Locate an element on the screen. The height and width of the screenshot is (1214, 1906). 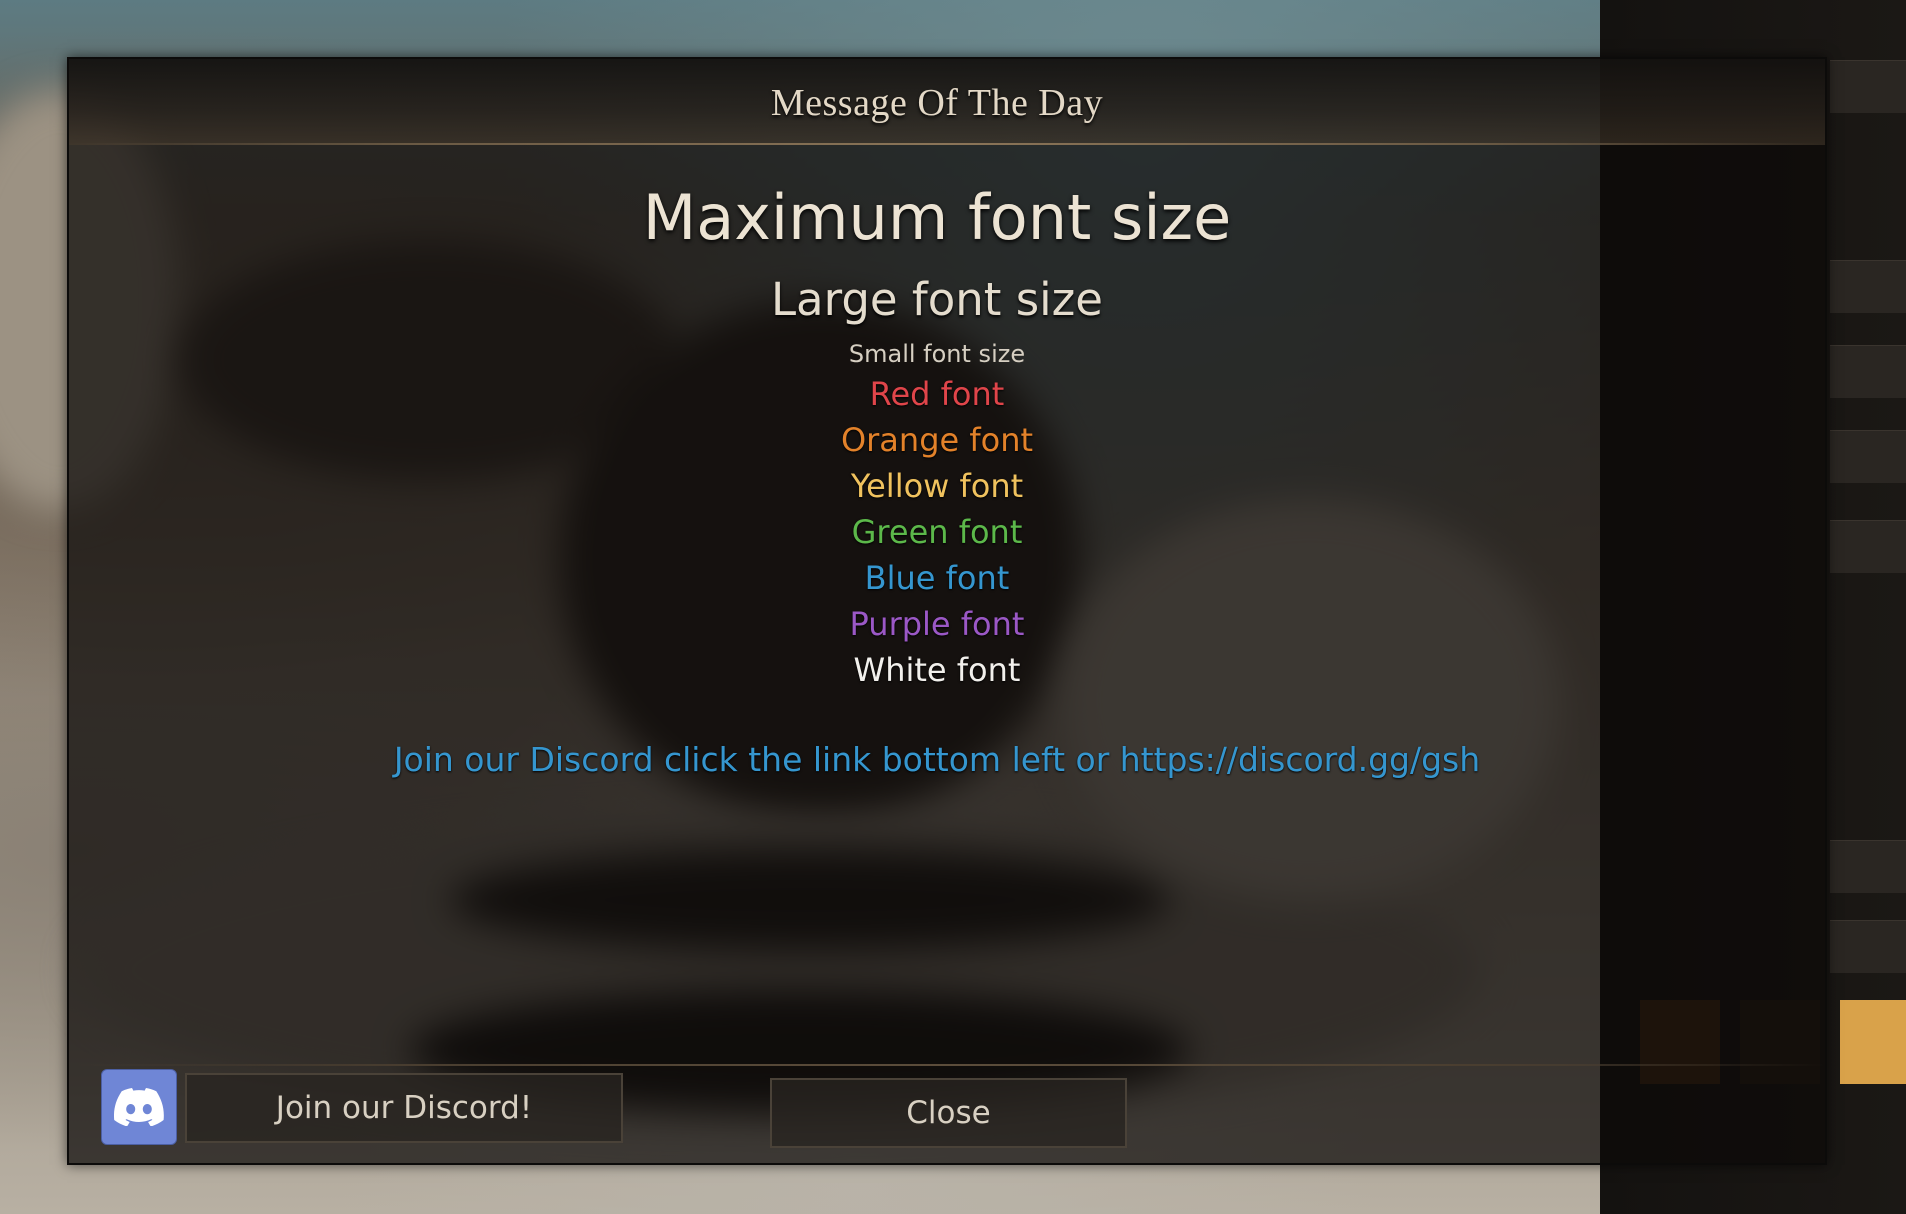
white-font-line: White font is located at coordinates (937, 670).